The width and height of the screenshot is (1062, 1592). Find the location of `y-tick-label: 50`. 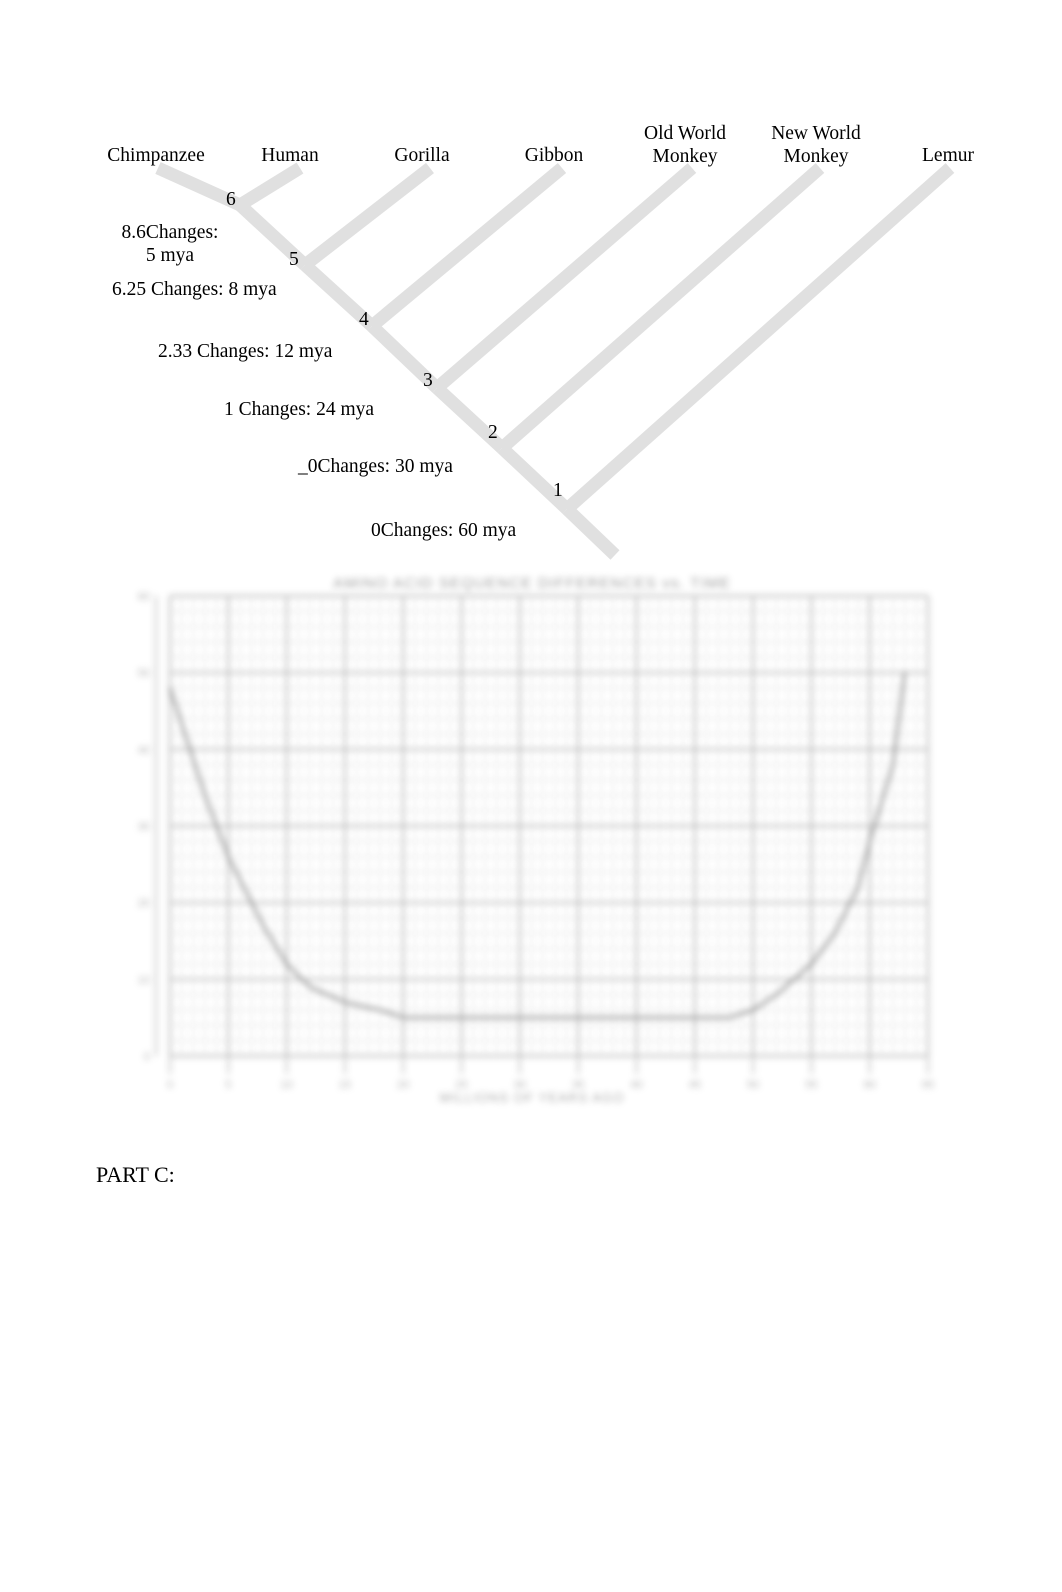

y-tick-label: 50 is located at coordinates (144, 674).